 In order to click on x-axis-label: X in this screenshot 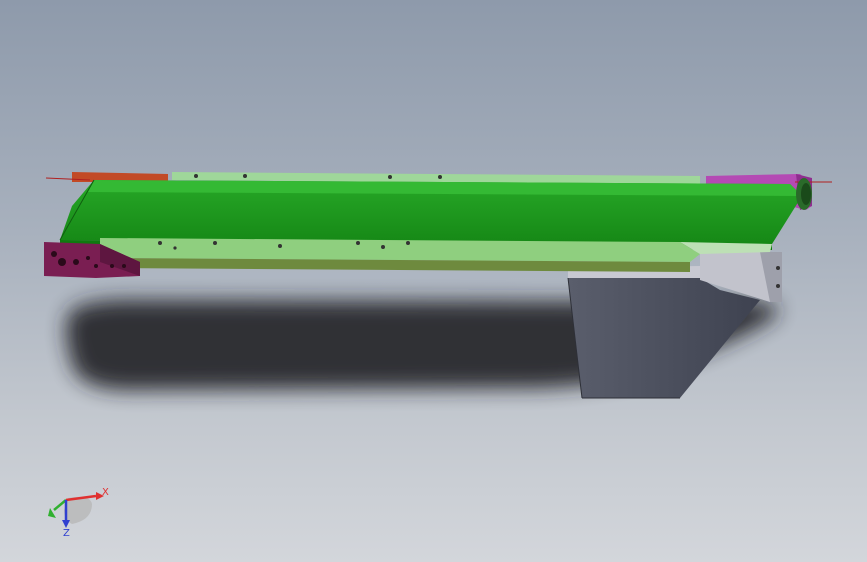, I will do `click(105, 492)`.